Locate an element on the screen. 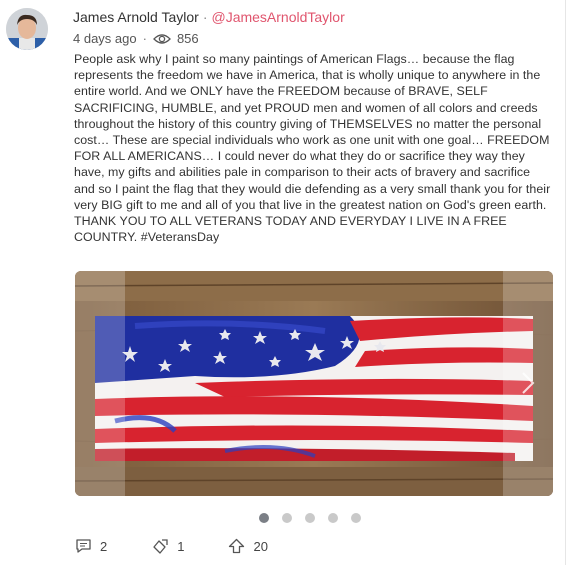 The image size is (566, 565). carousel-prev-button is located at coordinates (100, 383).